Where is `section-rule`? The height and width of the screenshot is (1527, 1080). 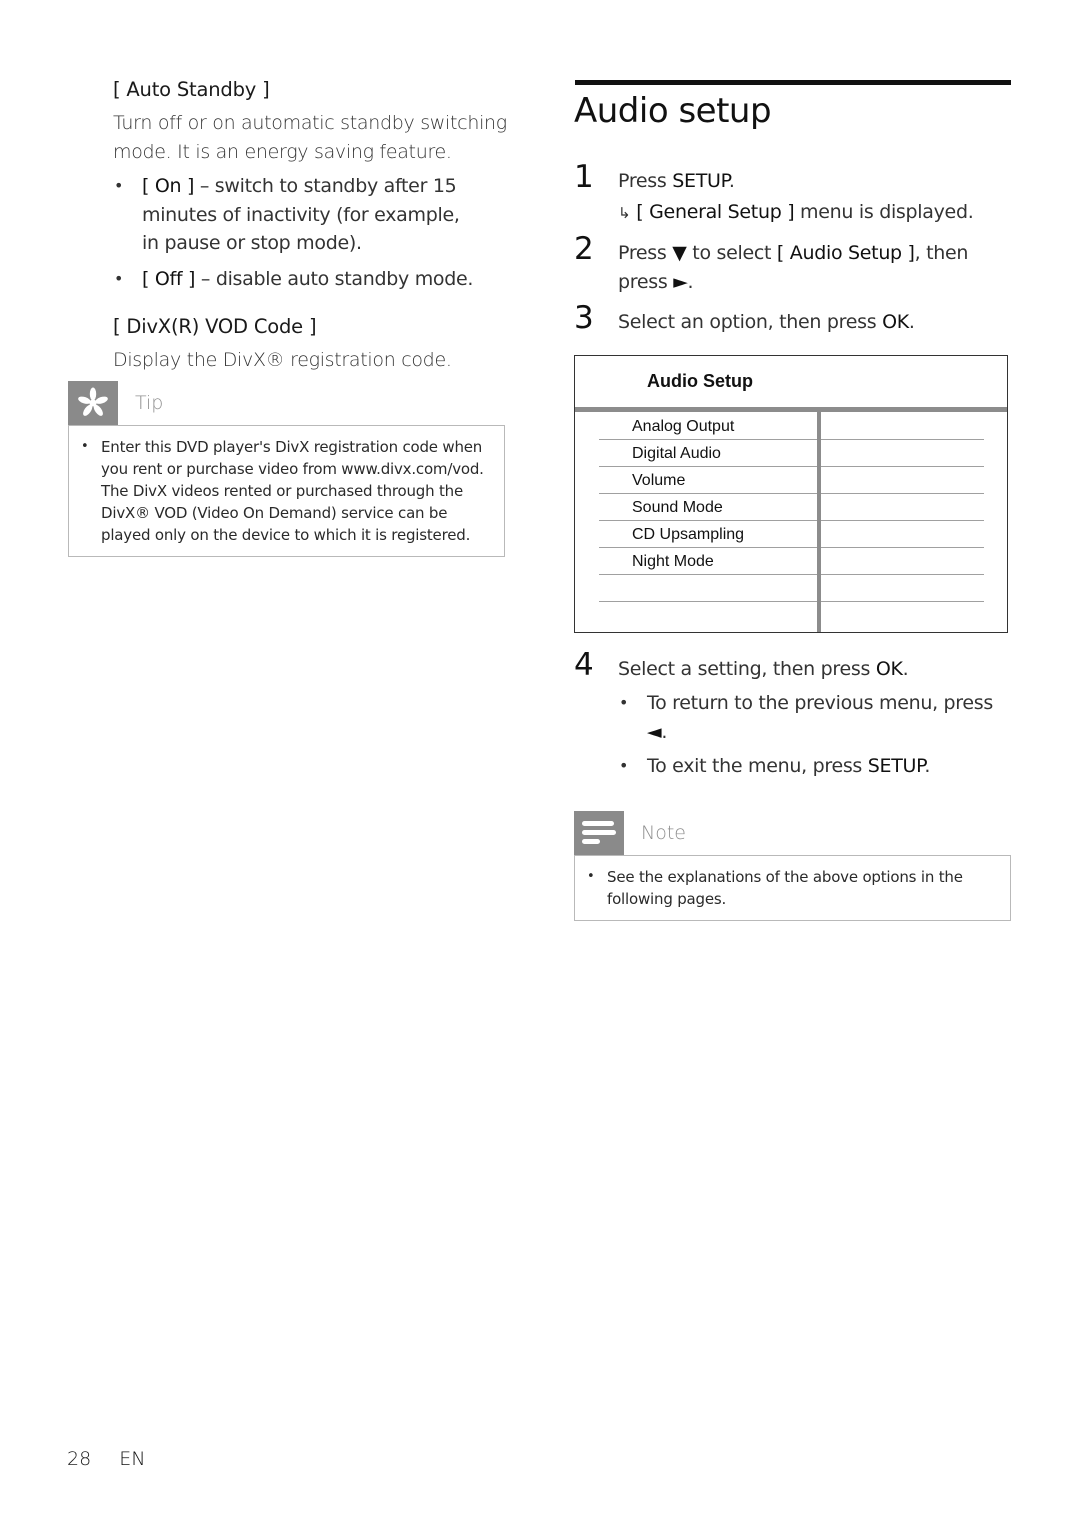 section-rule is located at coordinates (793, 82).